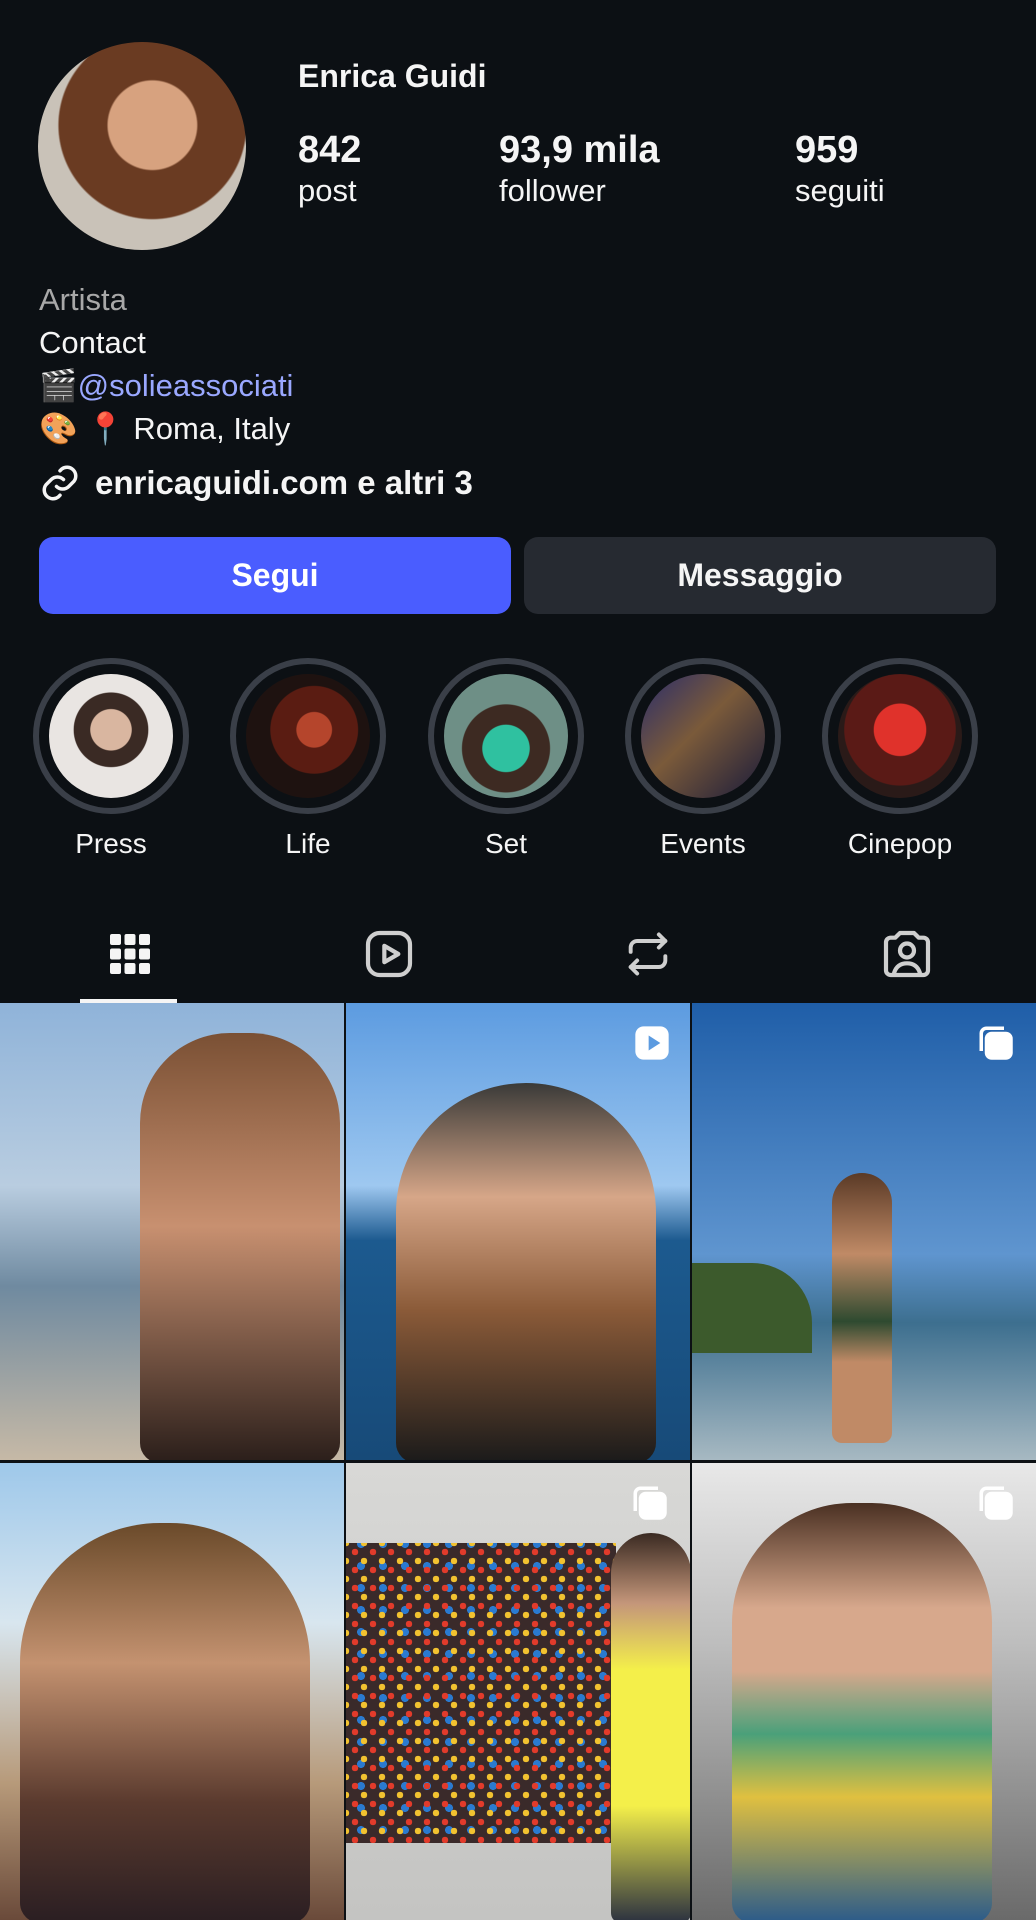 This screenshot has height=1920, width=1036. What do you see at coordinates (92, 342) in the screenshot?
I see `bio-contact: Contact` at bounding box center [92, 342].